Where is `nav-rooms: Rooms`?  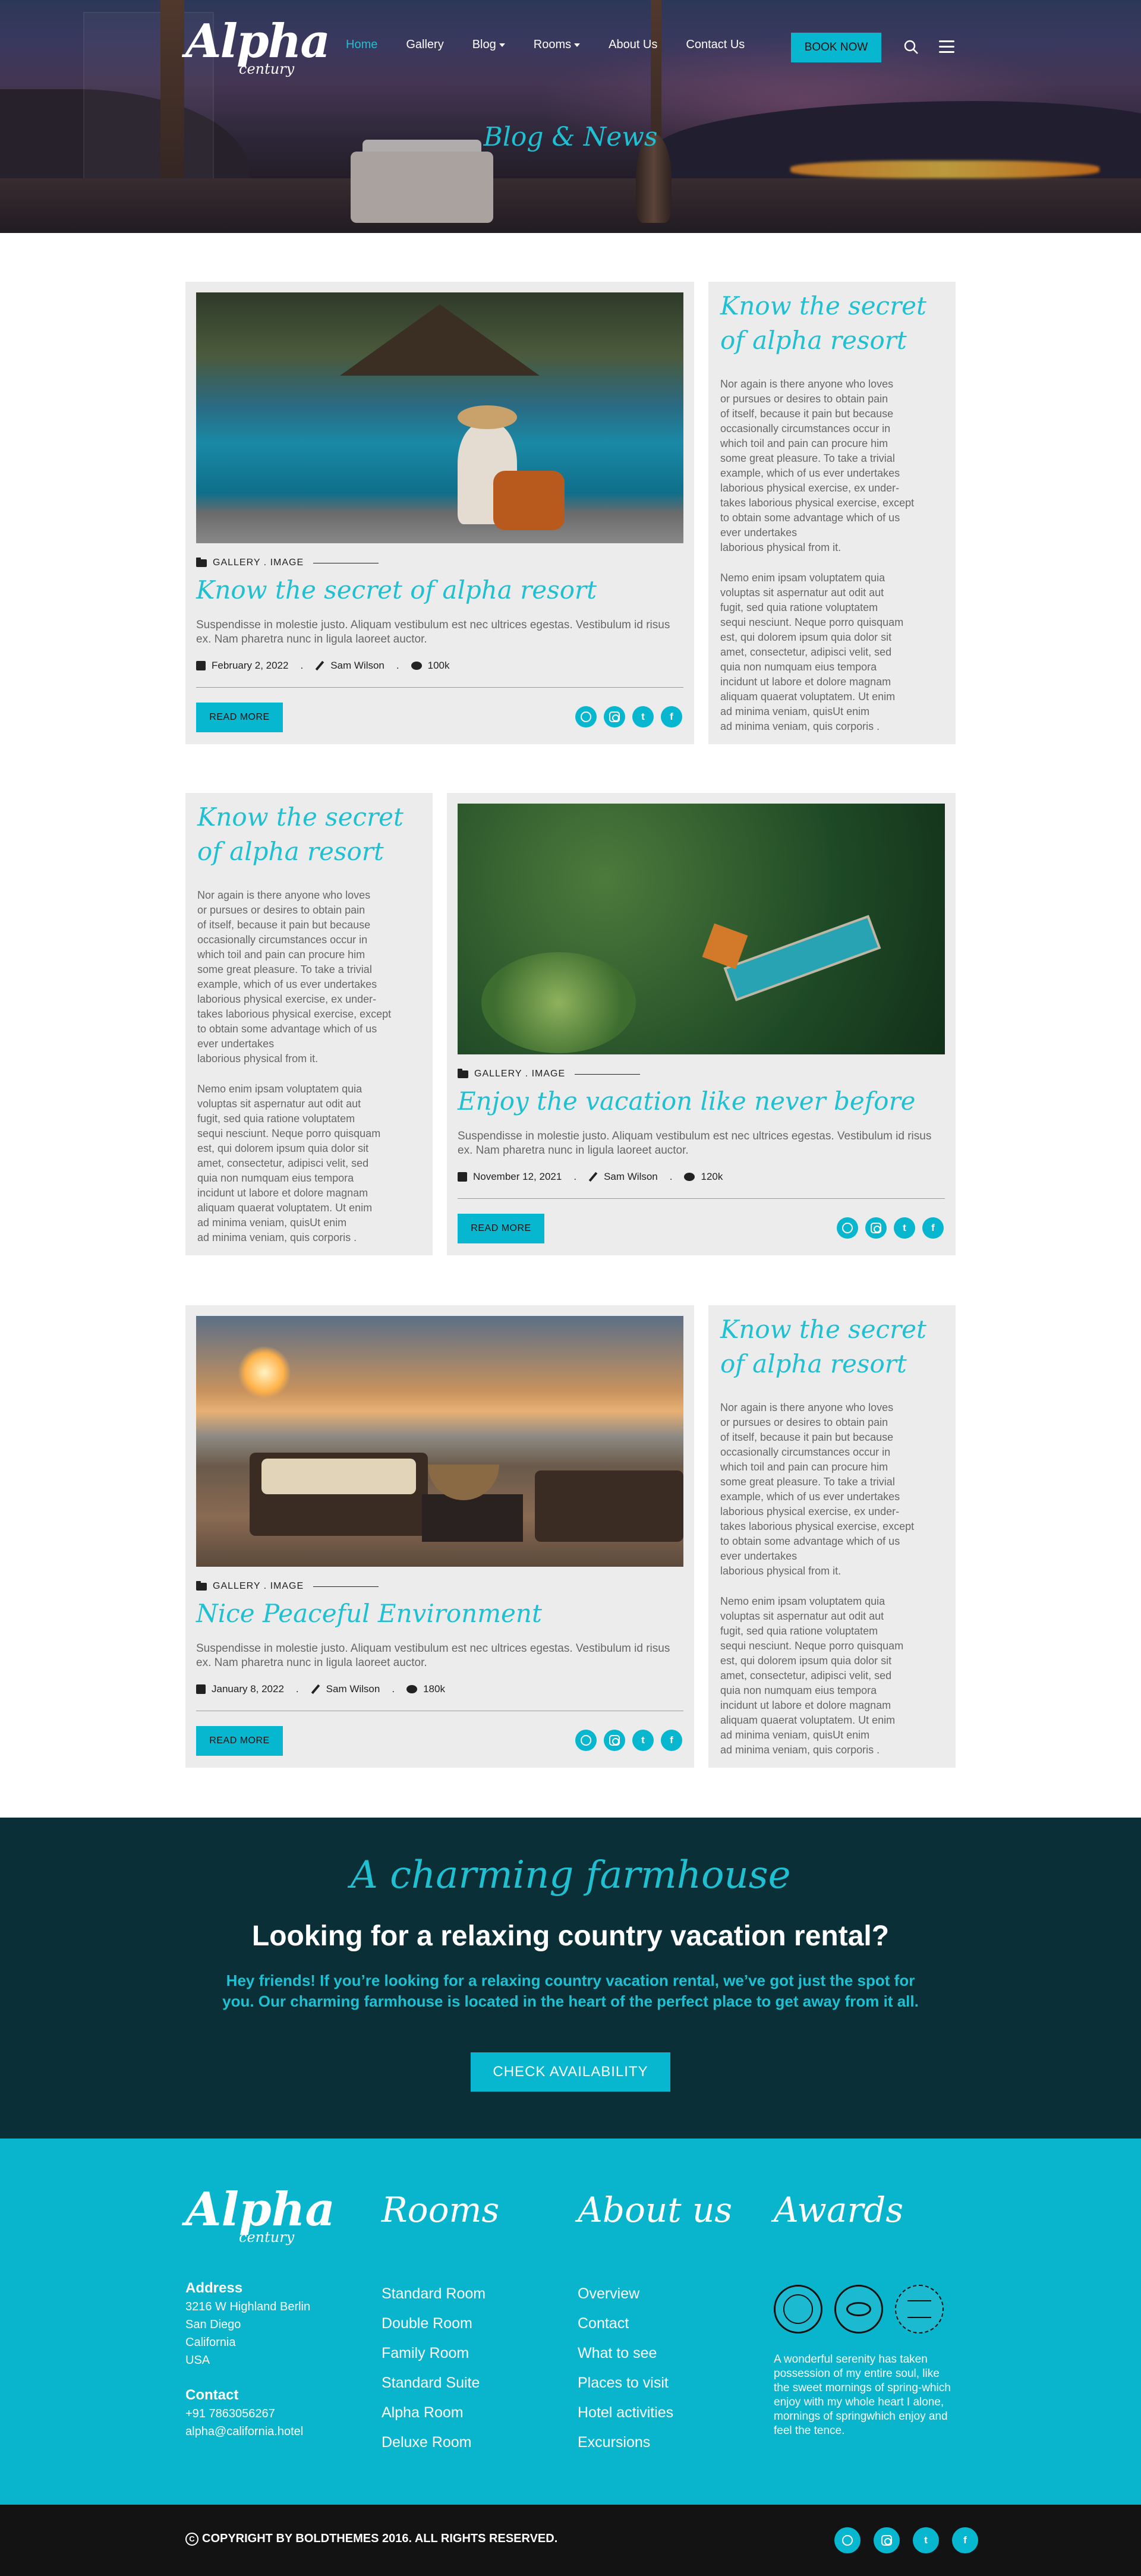 nav-rooms: Rooms is located at coordinates (557, 45).